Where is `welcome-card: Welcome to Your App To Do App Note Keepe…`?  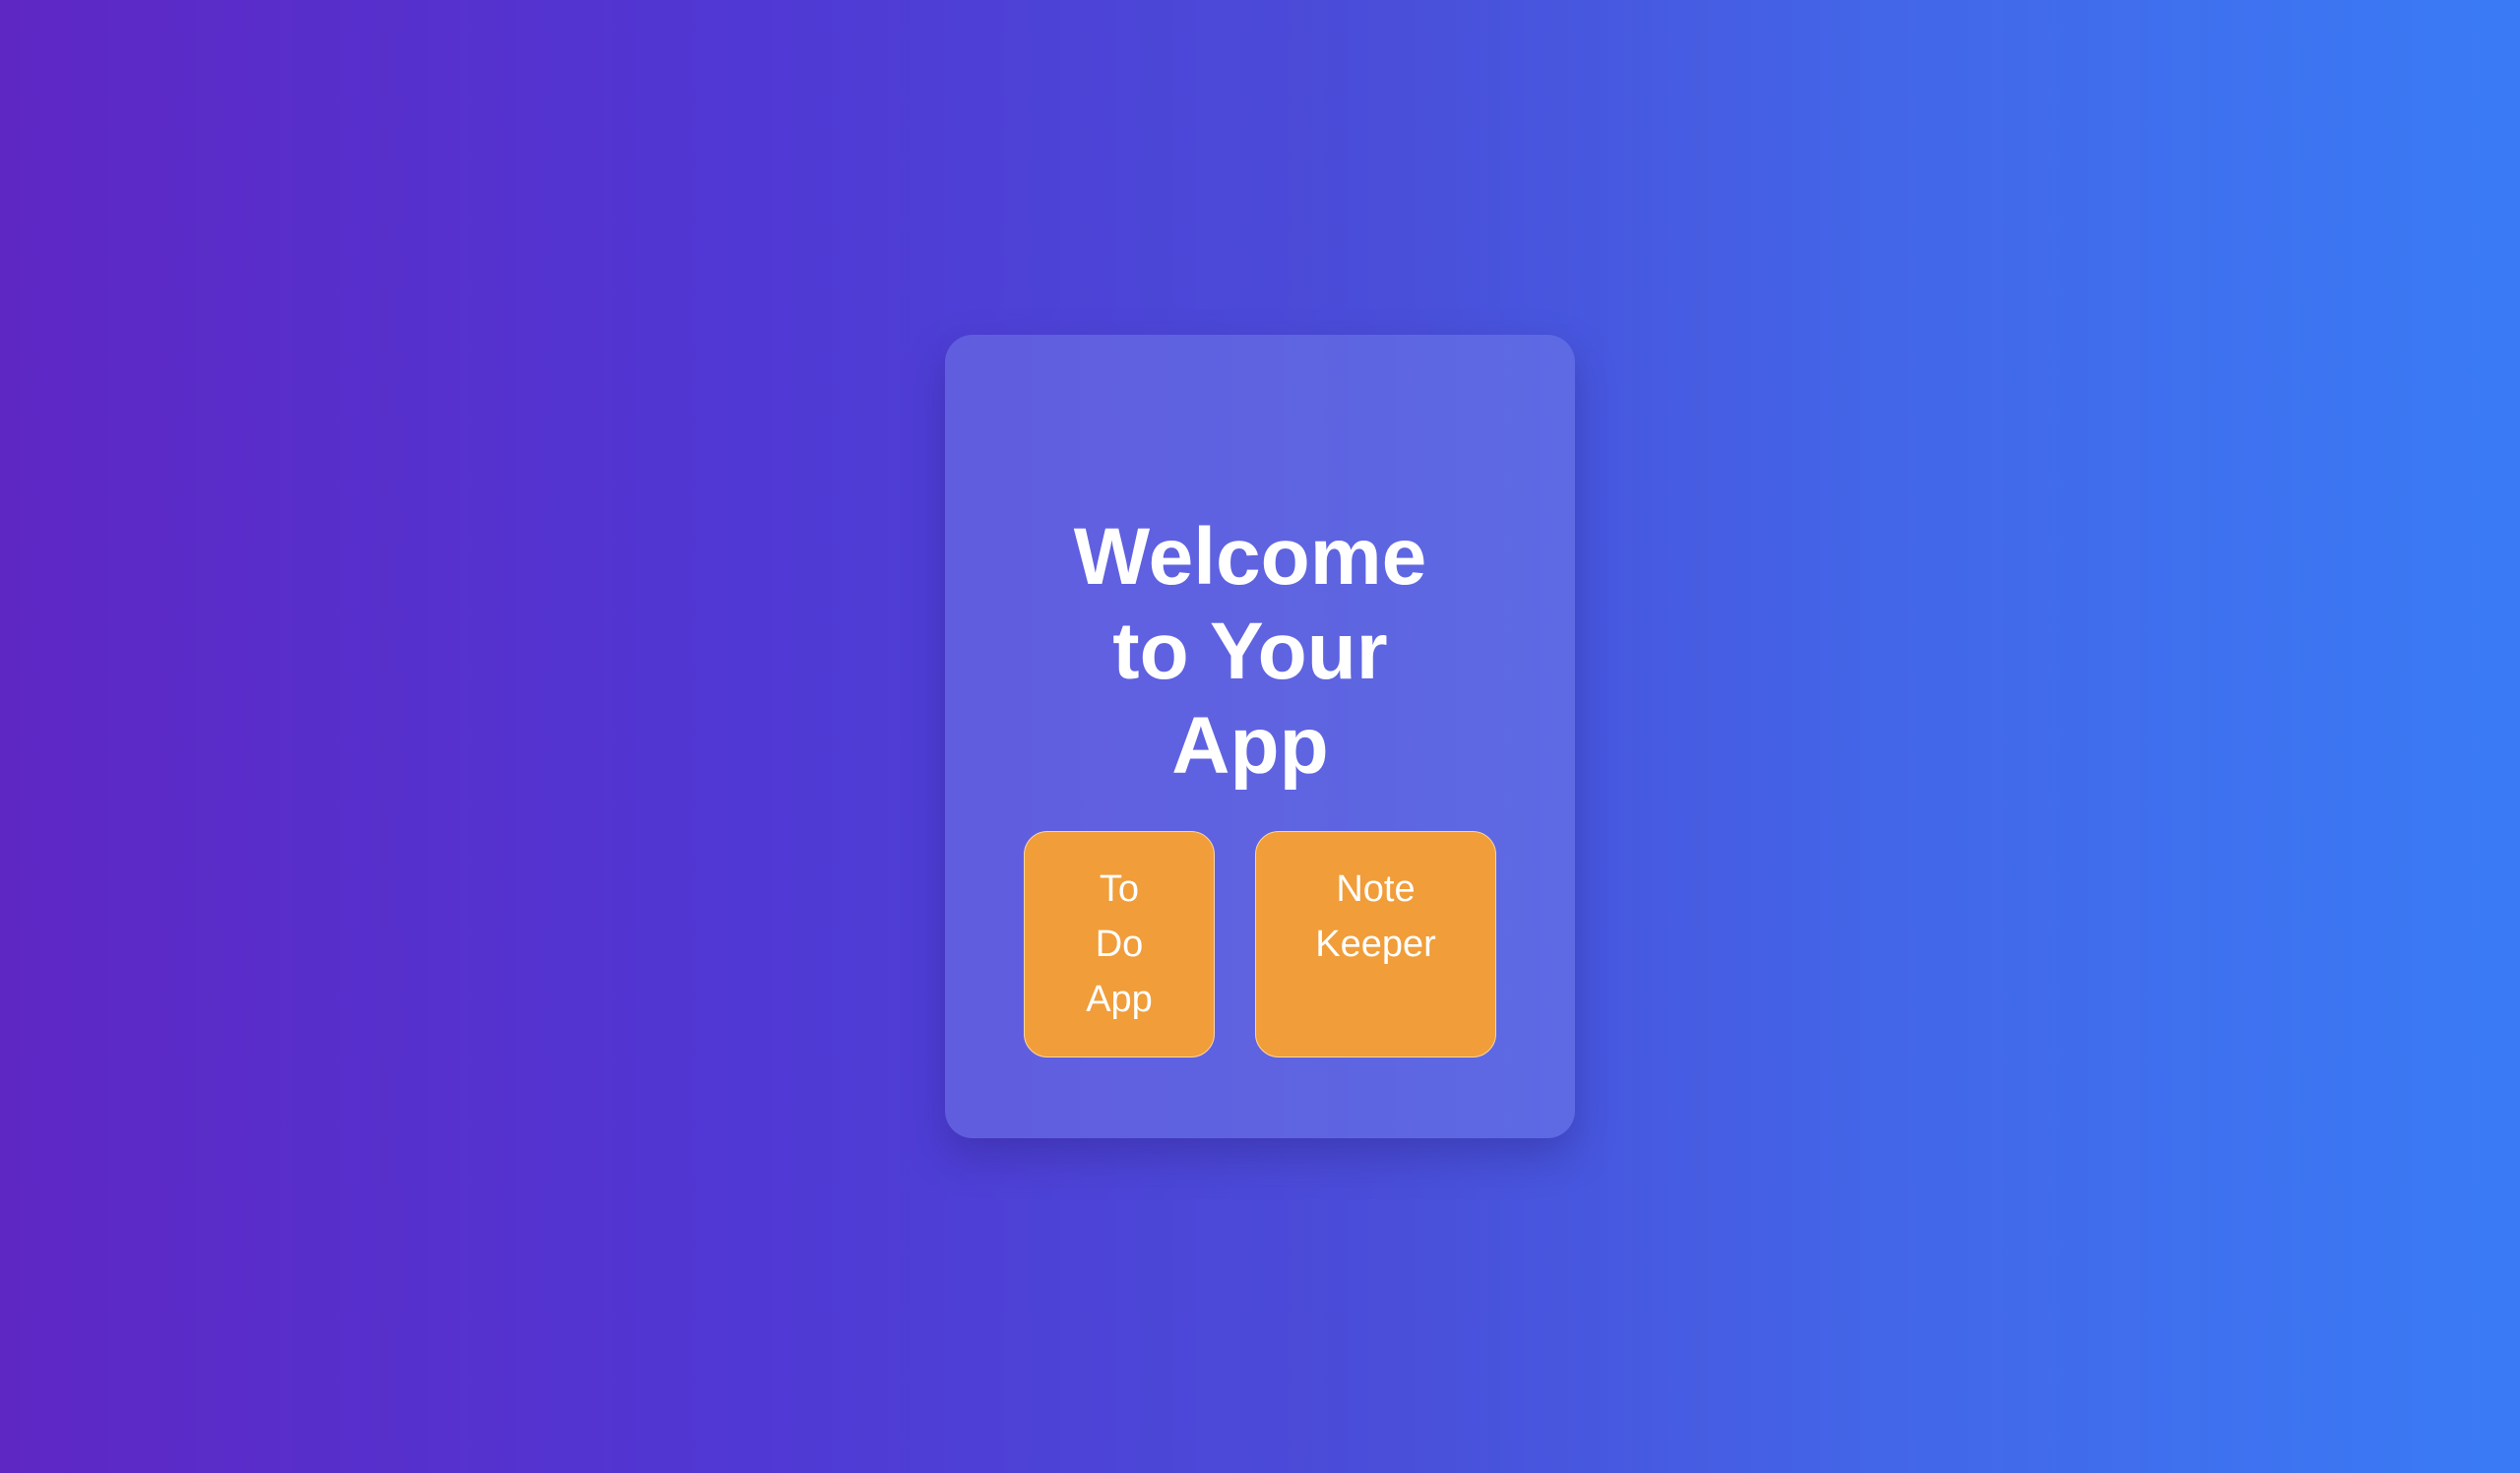
welcome-card: Welcome to Your App To Do App Note Keepe… is located at coordinates (1260, 736).